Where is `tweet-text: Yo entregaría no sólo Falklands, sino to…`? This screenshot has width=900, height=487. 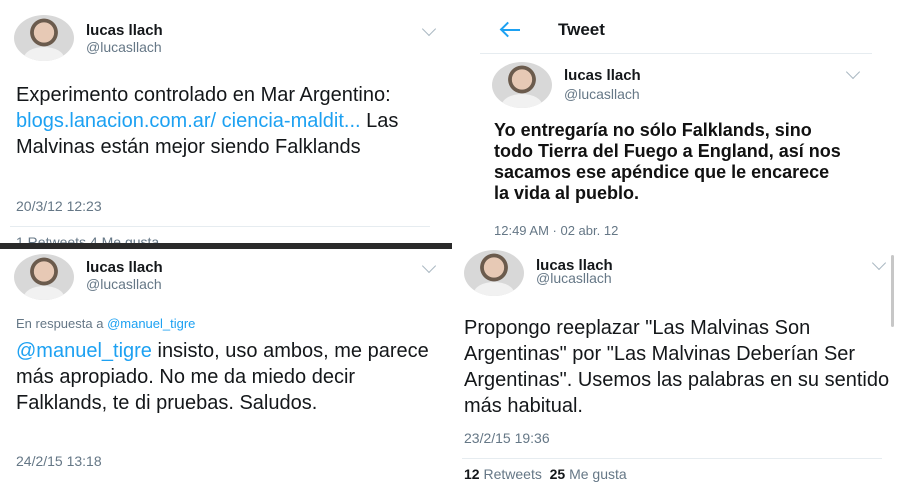
tweet-text: Yo entregaría no sólo Falklands, sino to… is located at coordinates (667, 161).